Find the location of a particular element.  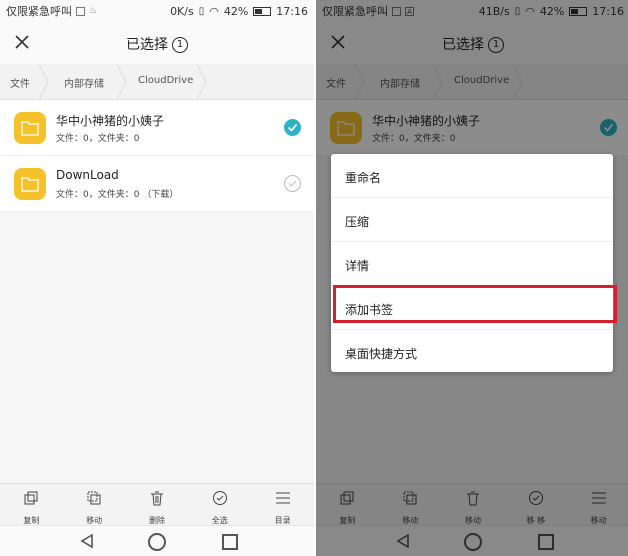

page-title: 已选择 is located at coordinates (147, 45).